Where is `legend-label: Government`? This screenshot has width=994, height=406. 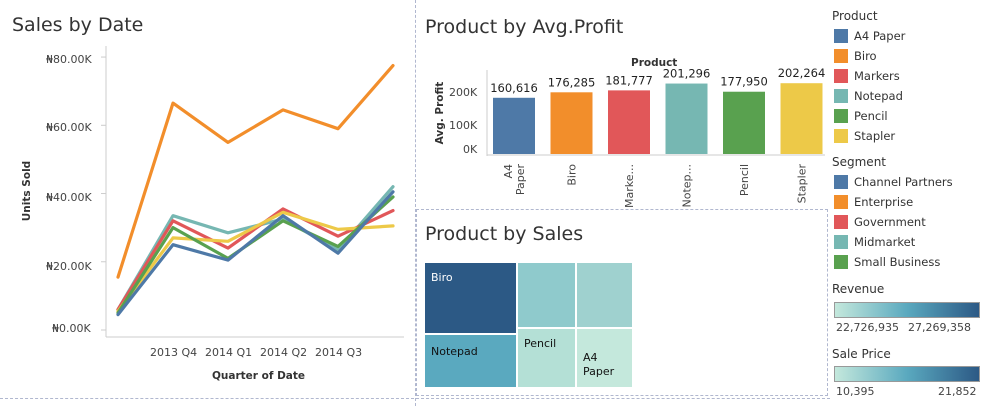 legend-label: Government is located at coordinates (890, 222).